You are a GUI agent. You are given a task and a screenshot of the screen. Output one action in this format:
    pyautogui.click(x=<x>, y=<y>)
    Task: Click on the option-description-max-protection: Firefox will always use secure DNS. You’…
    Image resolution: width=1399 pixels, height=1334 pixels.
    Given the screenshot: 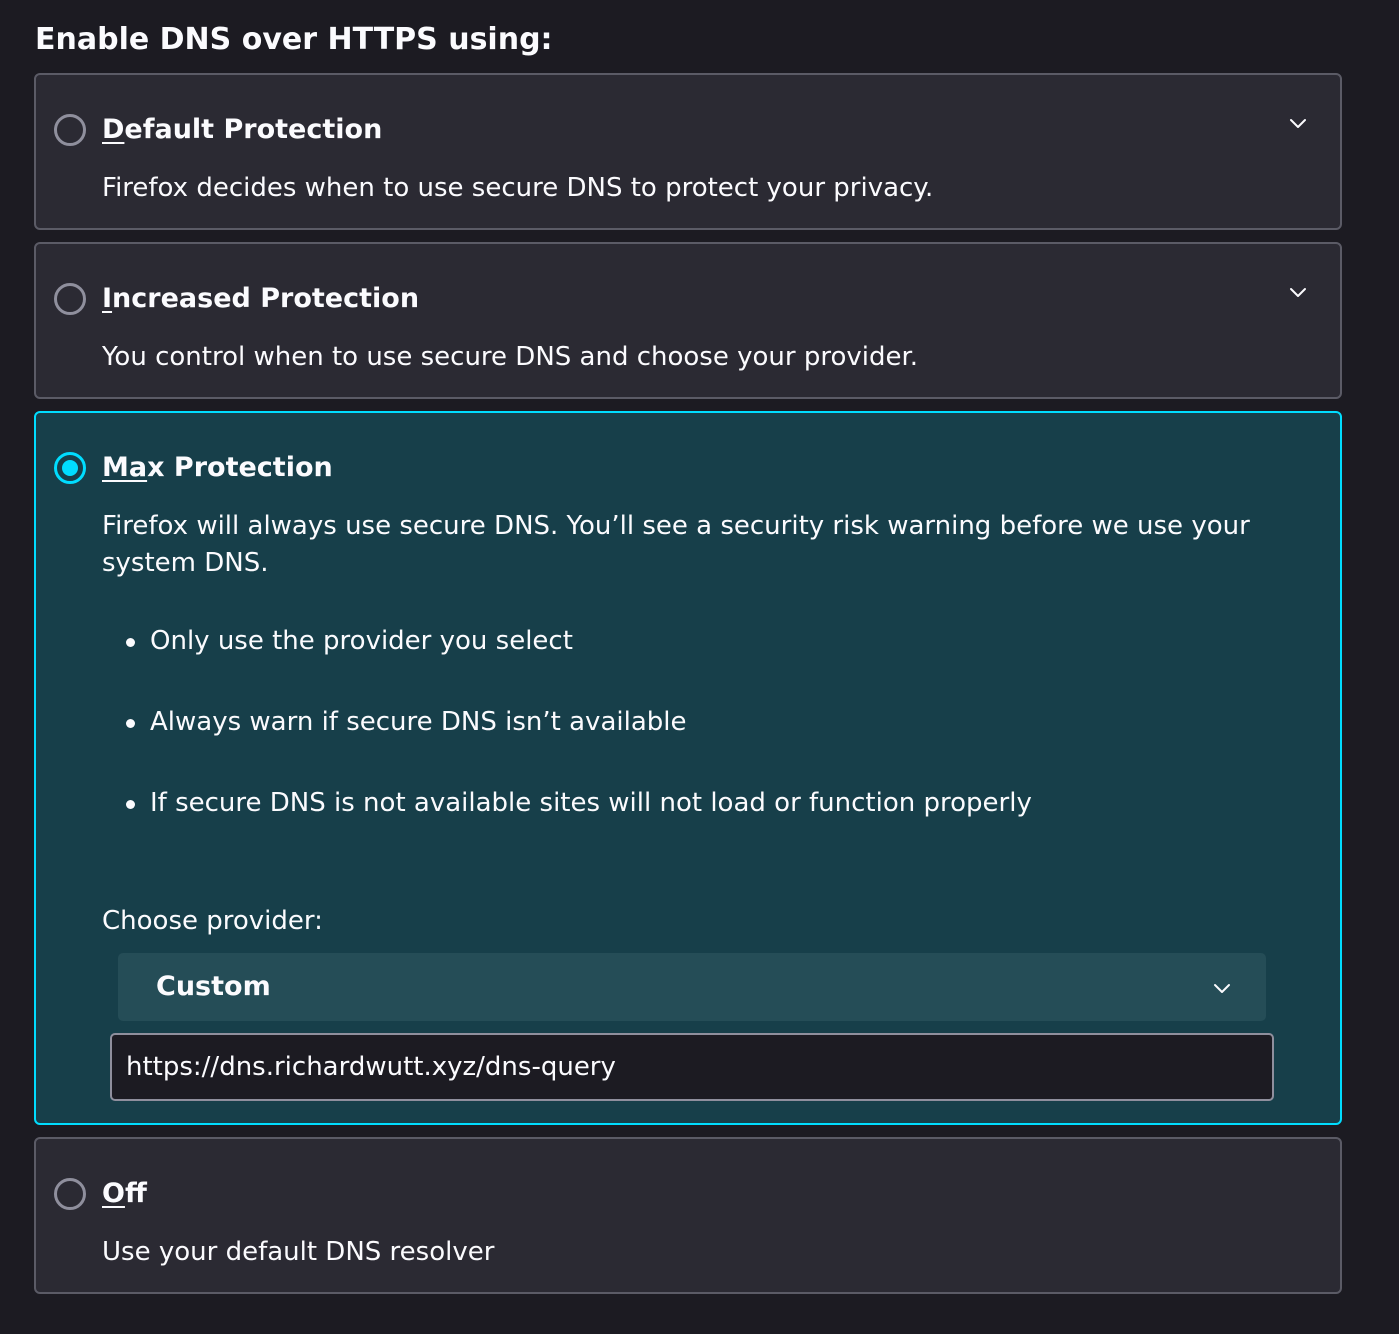 What is the action you would take?
    pyautogui.click(x=676, y=544)
    